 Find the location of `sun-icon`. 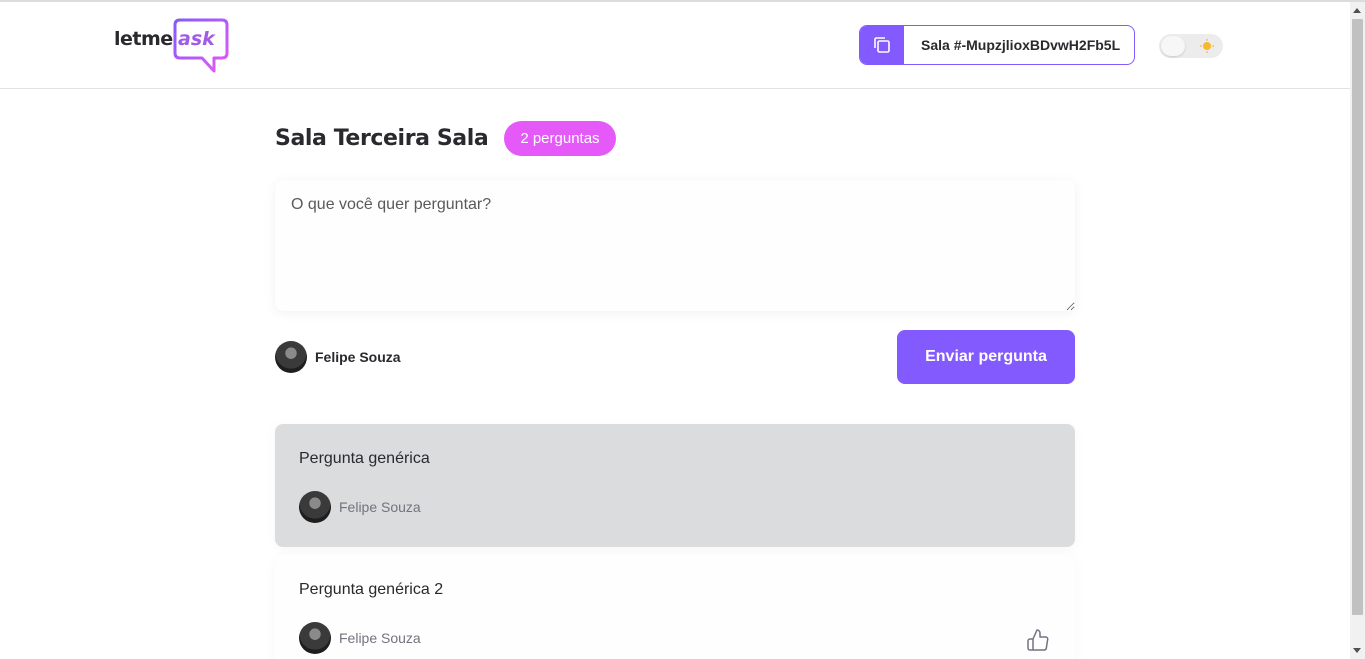

sun-icon is located at coordinates (1207, 46).